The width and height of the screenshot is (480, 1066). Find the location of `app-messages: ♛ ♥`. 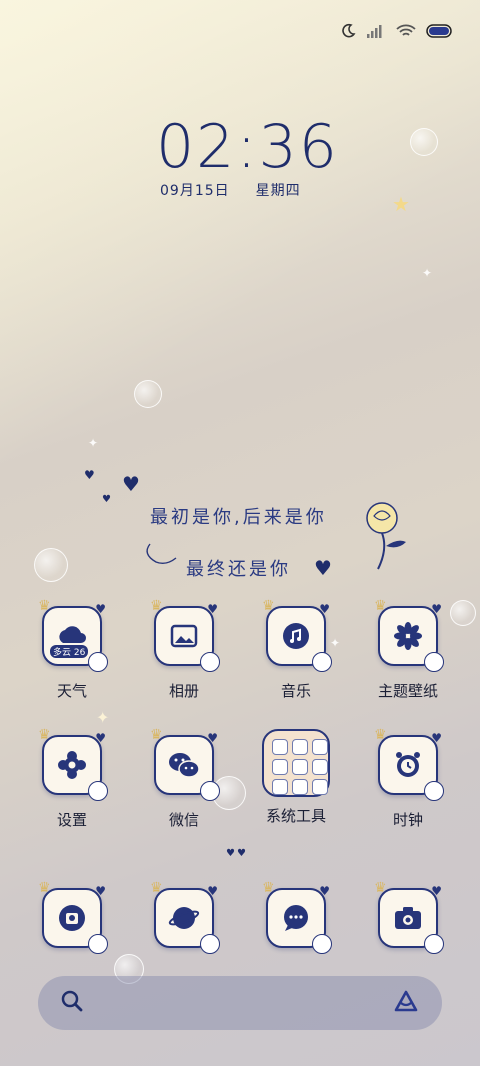

app-messages: ♛ ♥ is located at coordinates (296, 917).